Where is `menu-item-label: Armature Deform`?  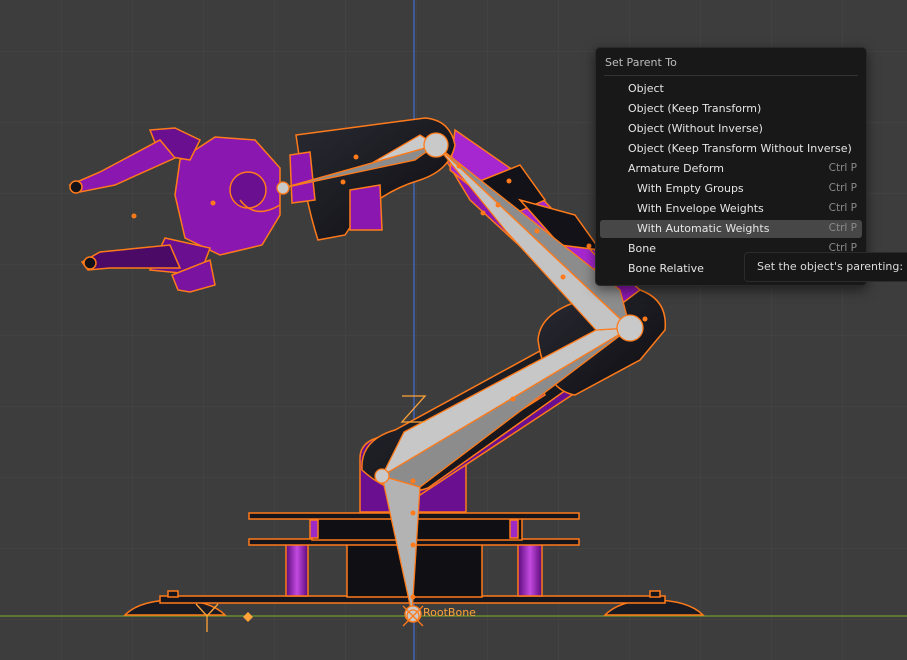 menu-item-label: Armature Deform is located at coordinates (676, 168).